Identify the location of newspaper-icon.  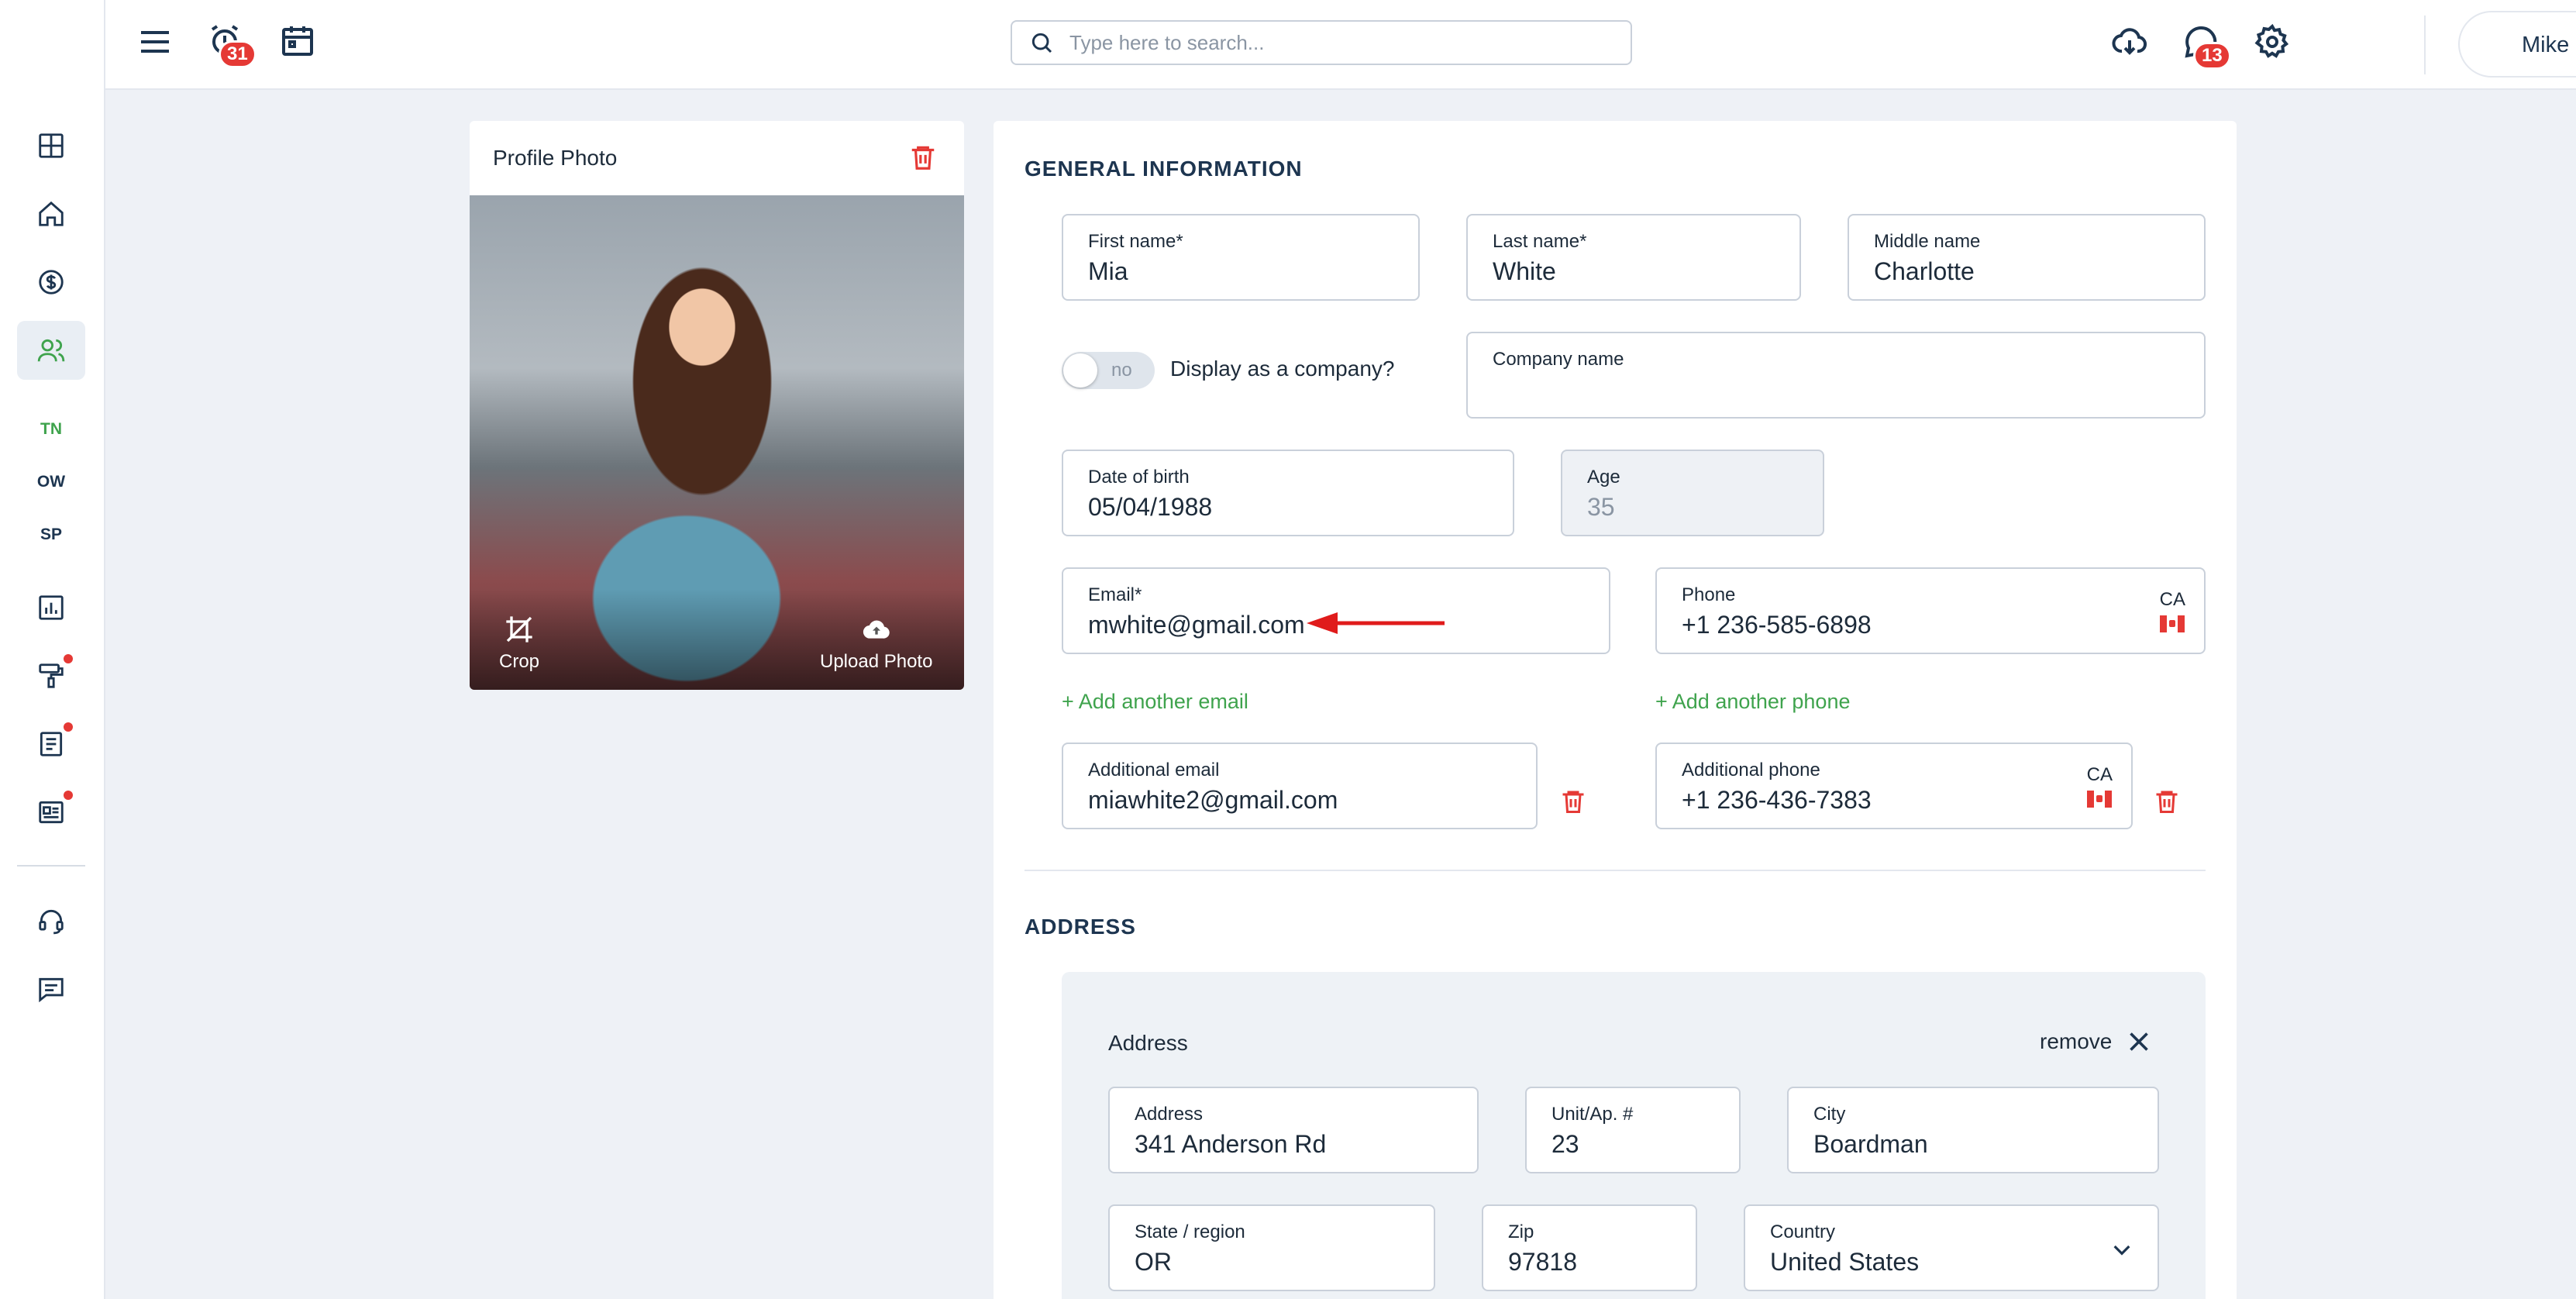
(51, 813).